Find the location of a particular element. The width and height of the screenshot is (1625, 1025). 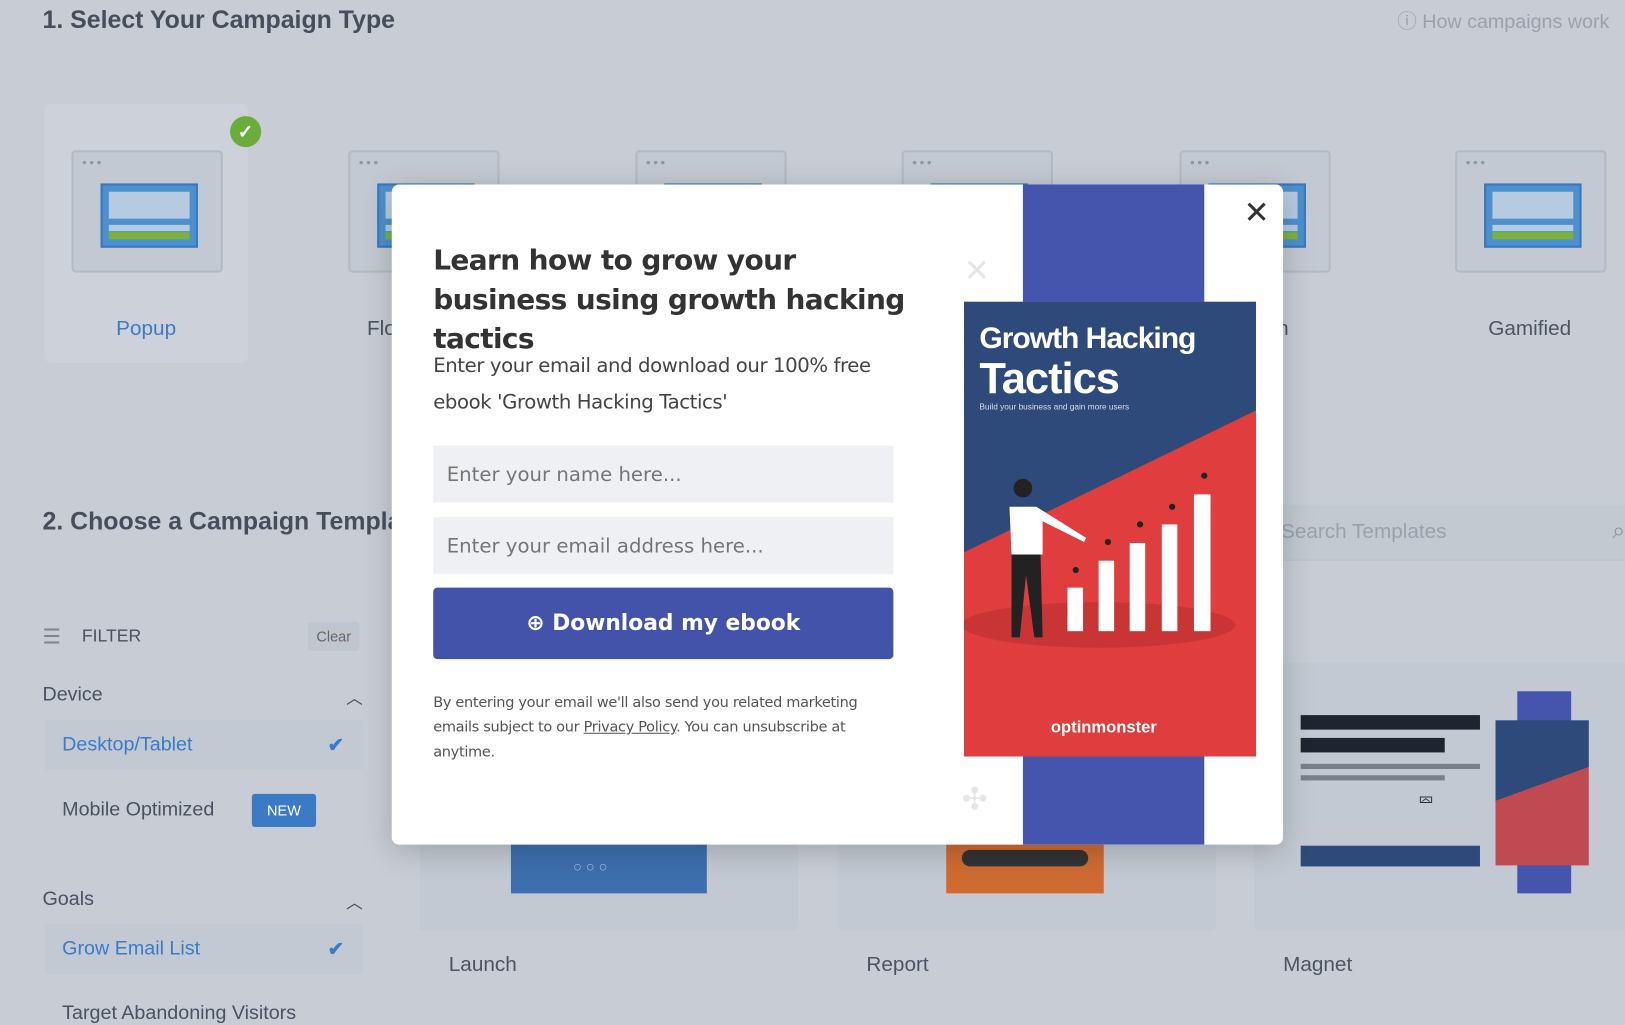

campaign-type-label: Popup is located at coordinates (146, 328).